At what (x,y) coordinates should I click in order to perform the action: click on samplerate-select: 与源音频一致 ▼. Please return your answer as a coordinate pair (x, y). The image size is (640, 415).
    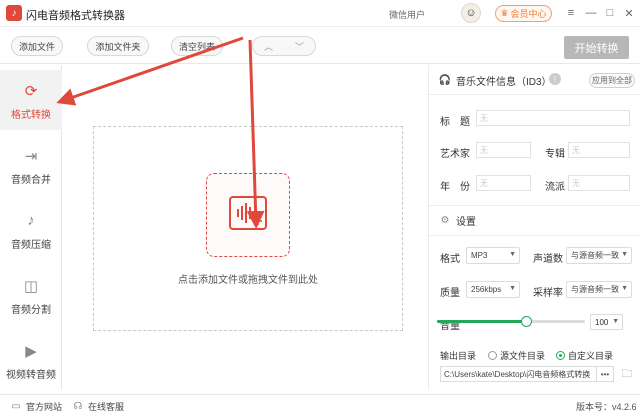
    Looking at the image, I should click on (599, 289).